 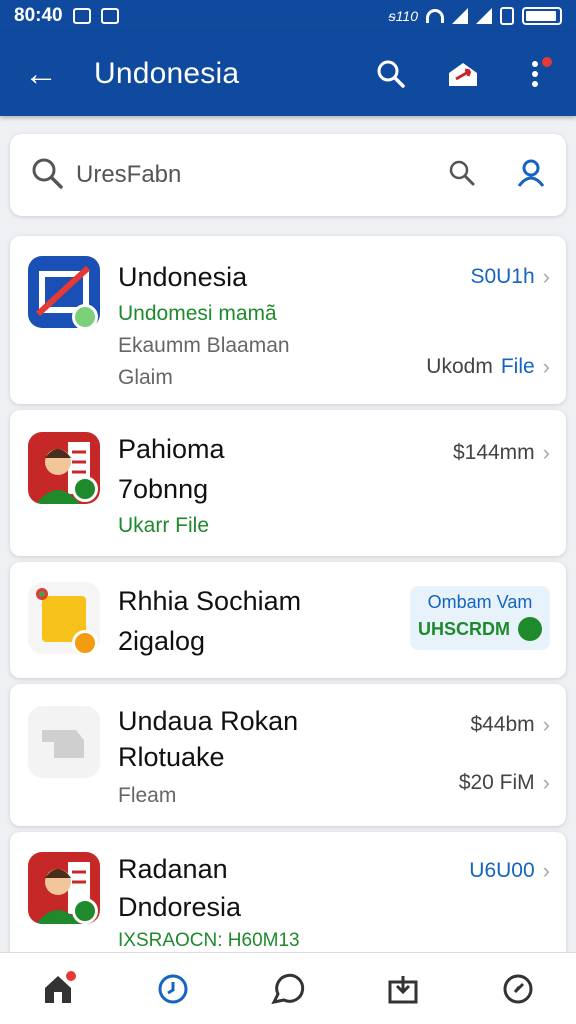 I want to click on image-notification-icon, so click(x=81, y=16).